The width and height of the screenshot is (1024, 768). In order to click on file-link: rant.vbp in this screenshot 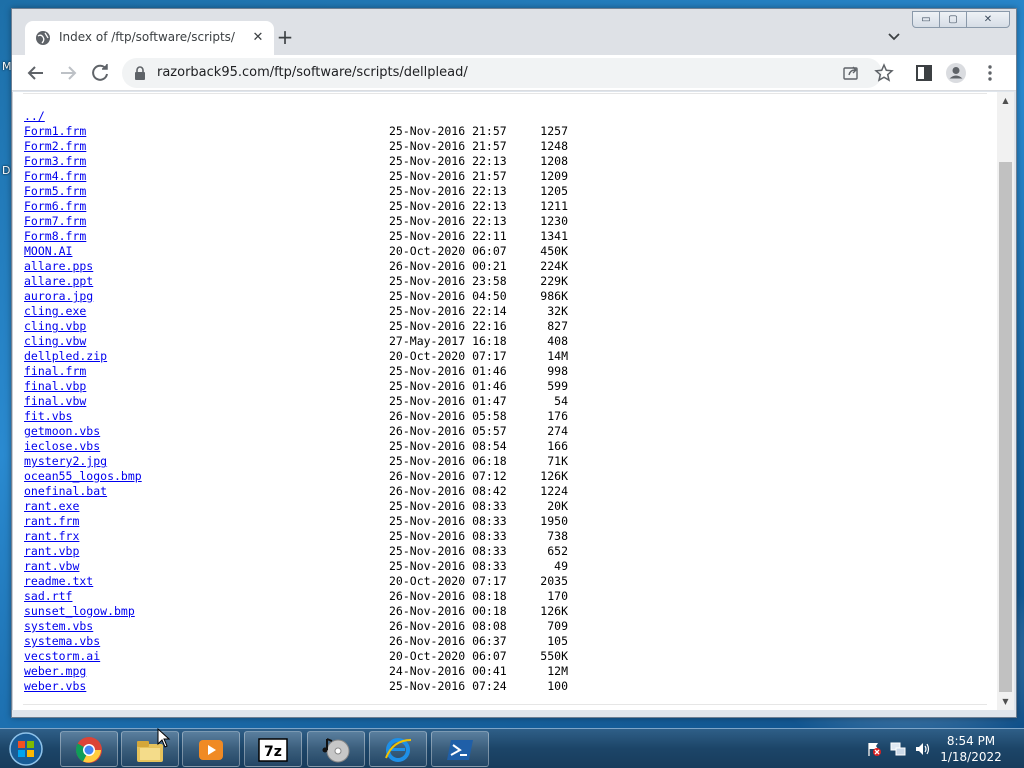, I will do `click(51, 551)`.